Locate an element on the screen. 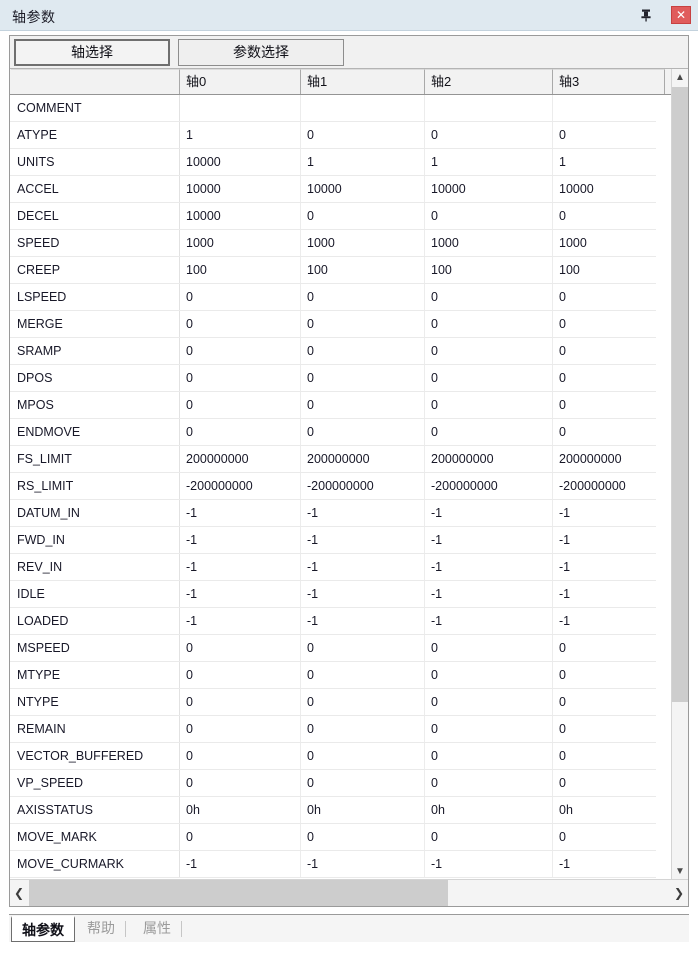 Image resolution: width=698 pixels, height=959 pixels. table-row: DECEL 10000 0 0 0 is located at coordinates (333, 216).